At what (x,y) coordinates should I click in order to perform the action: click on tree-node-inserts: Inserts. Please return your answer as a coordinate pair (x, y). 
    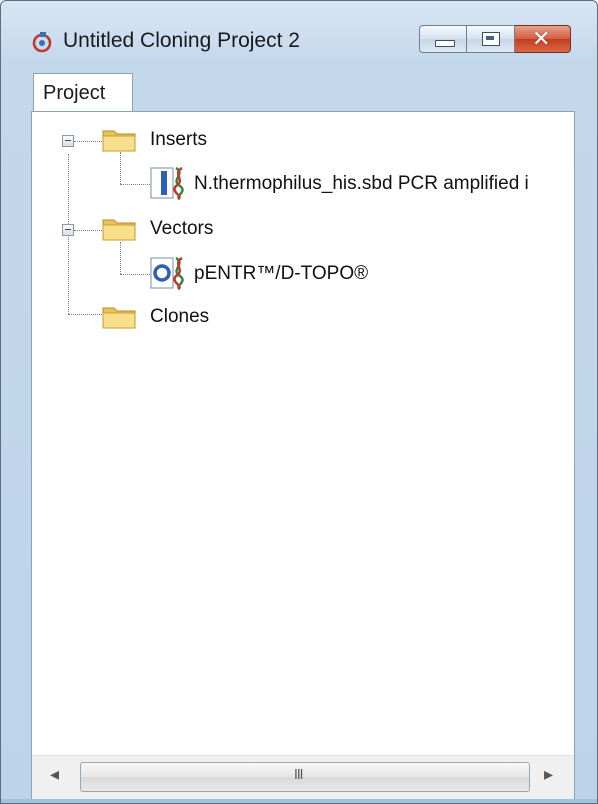
    Looking at the image, I should click on (202, 139).